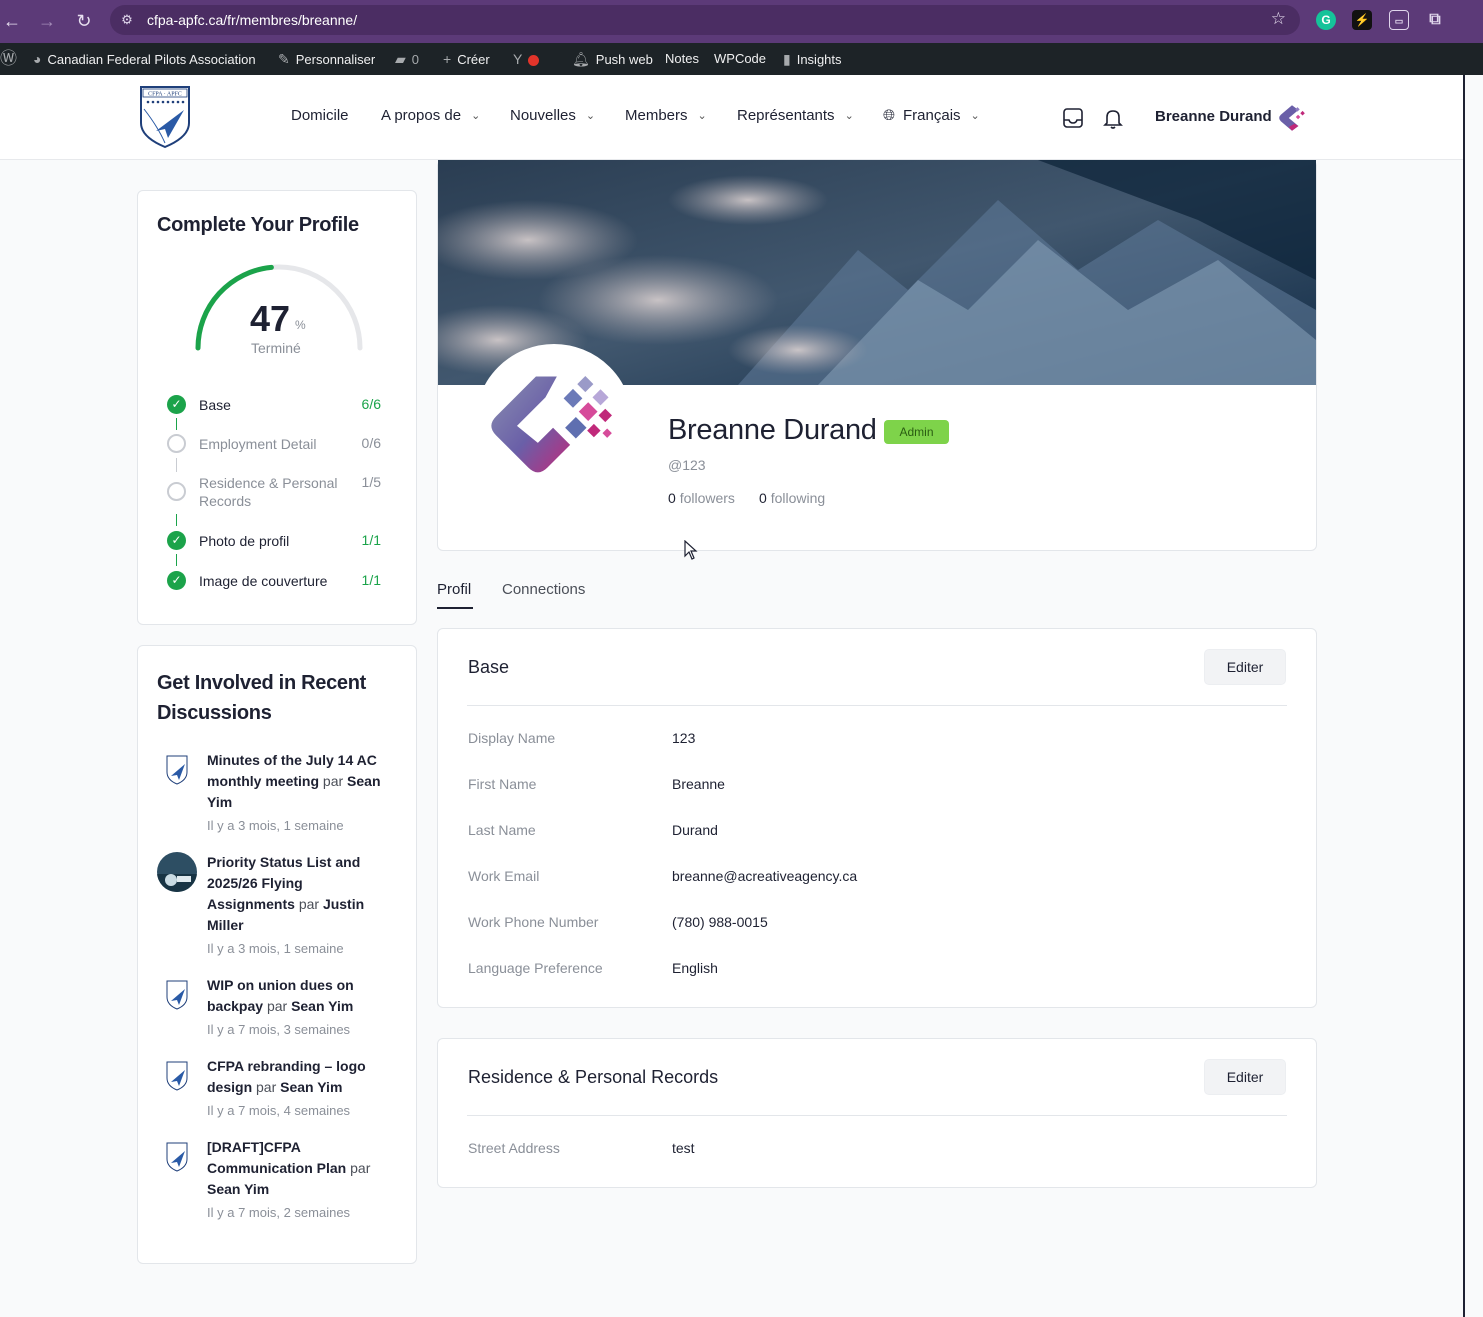 This screenshot has height=1317, width=1483. What do you see at coordinates (276, 348) in the screenshot?
I see `progress-status: Terminé` at bounding box center [276, 348].